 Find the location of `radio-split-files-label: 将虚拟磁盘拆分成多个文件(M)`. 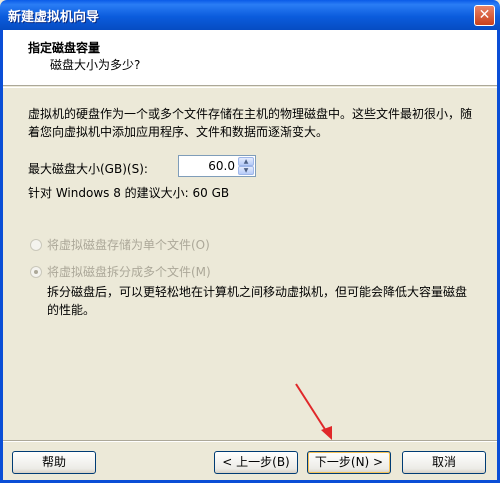

radio-split-files-label: 将虚拟磁盘拆分成多个文件(M) is located at coordinates (129, 272).